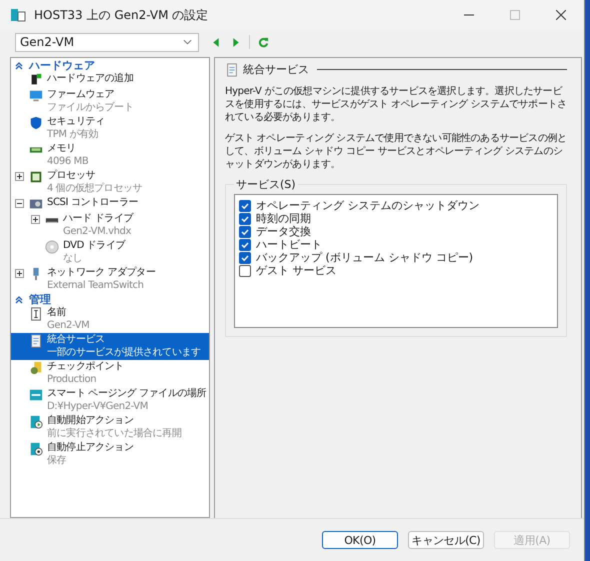 The image size is (590, 561). Describe the element at coordinates (98, 219) in the screenshot. I see `item-label: ハード ドライブ` at that location.